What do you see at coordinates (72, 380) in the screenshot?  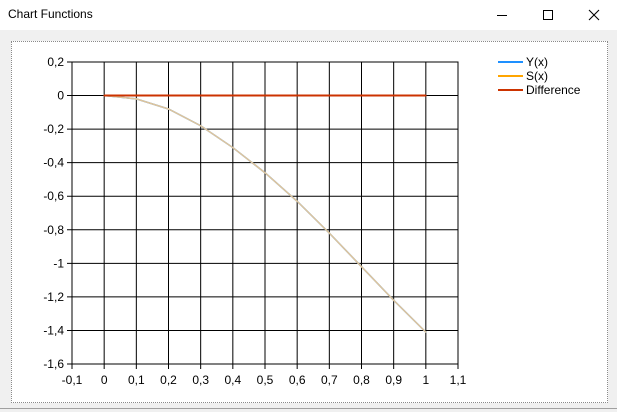 I see `x-tick-label: -0,1` at bounding box center [72, 380].